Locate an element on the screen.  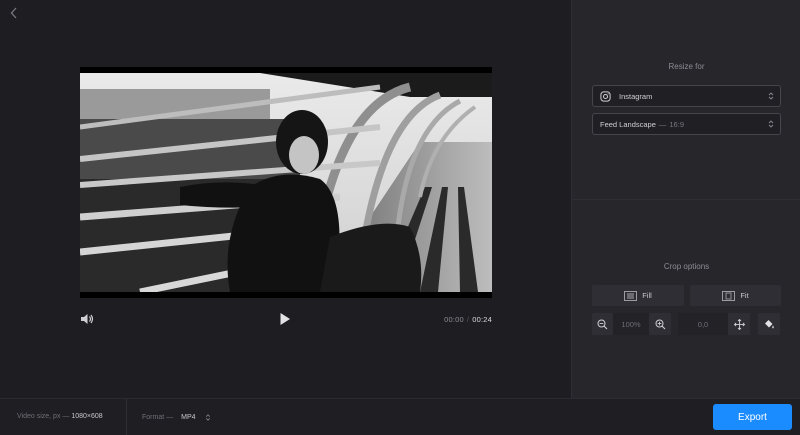
zoom-out-button is located at coordinates (602, 324).